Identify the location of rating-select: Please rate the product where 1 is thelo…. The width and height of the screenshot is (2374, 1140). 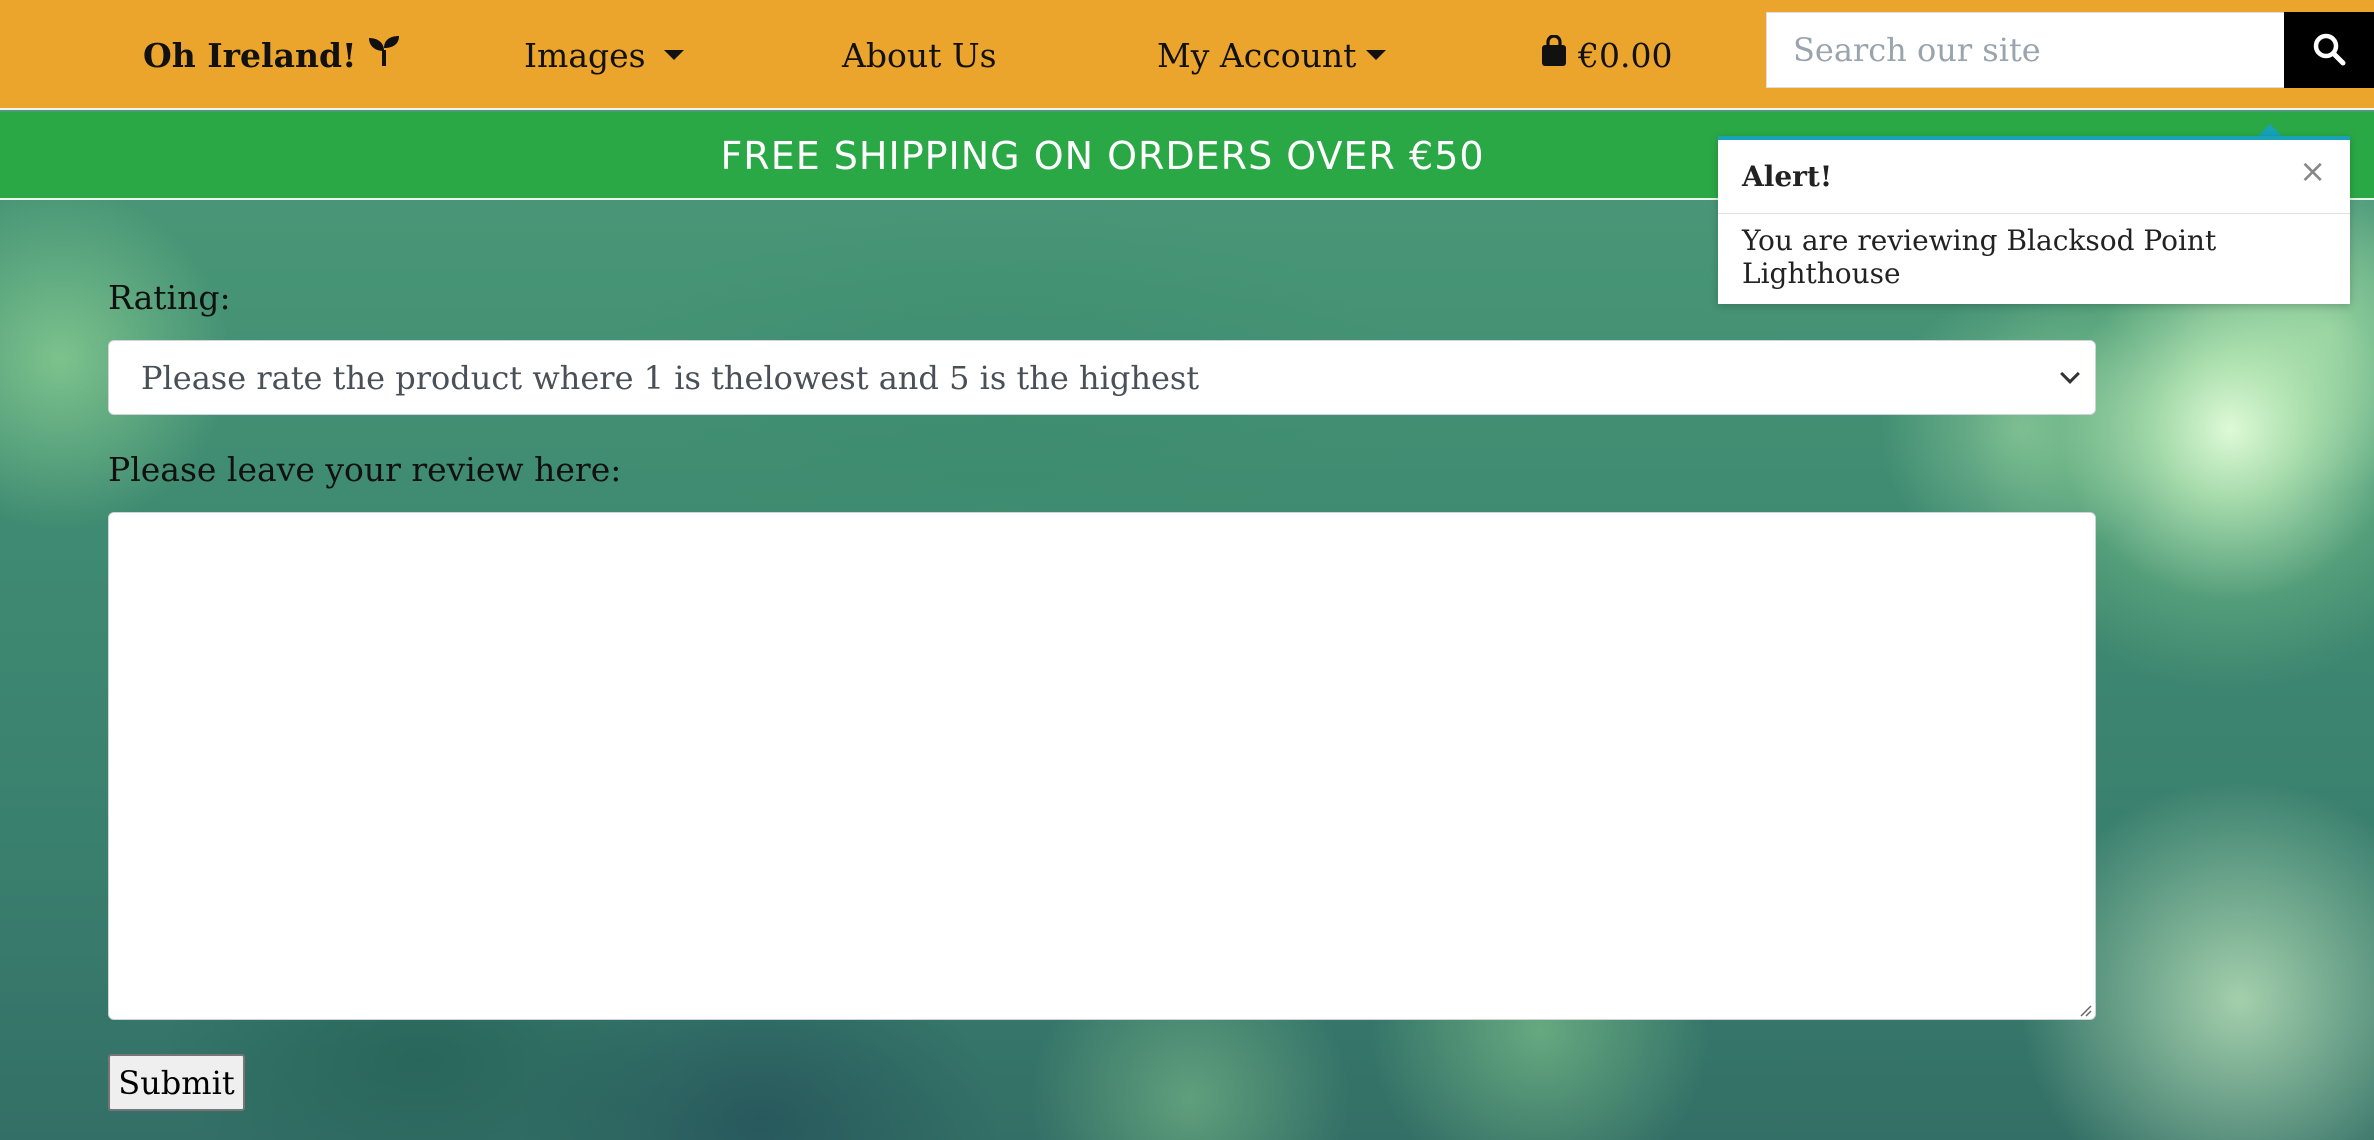
(1102, 377).